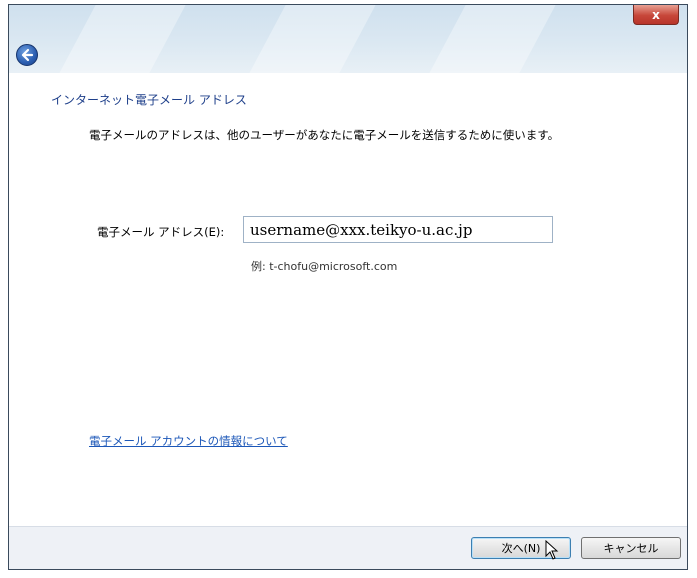 This screenshot has height=578, width=697. What do you see at coordinates (552, 550) in the screenshot?
I see `mouse-cursor-icon` at bounding box center [552, 550].